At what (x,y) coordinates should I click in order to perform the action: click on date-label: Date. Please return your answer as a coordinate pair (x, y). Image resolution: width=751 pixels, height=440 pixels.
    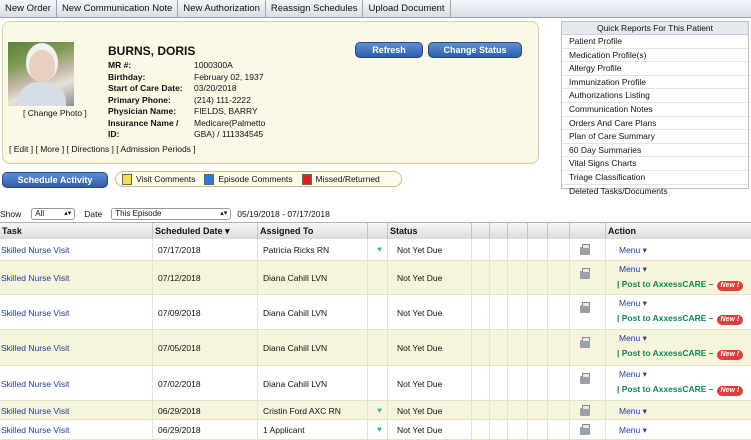
    Looking at the image, I should click on (93, 214).